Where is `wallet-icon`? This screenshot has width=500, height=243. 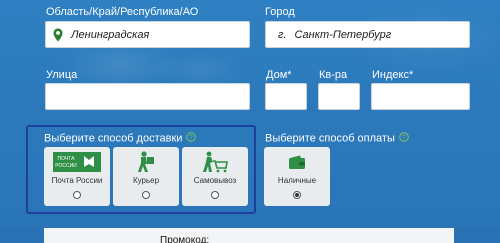 wallet-icon is located at coordinates (297, 162).